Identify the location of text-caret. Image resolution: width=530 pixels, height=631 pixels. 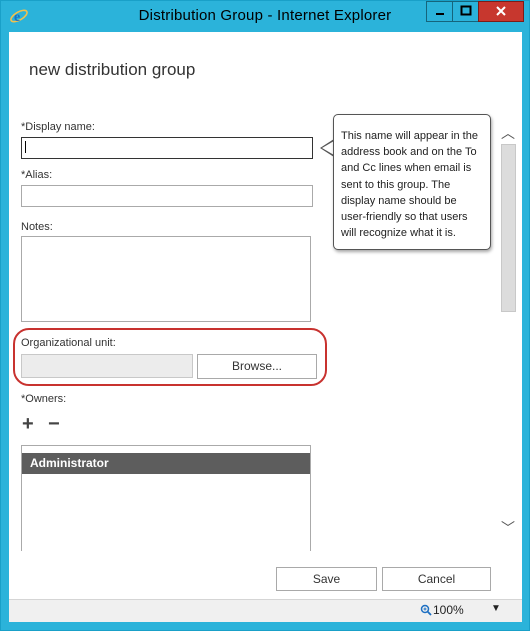
(25, 147).